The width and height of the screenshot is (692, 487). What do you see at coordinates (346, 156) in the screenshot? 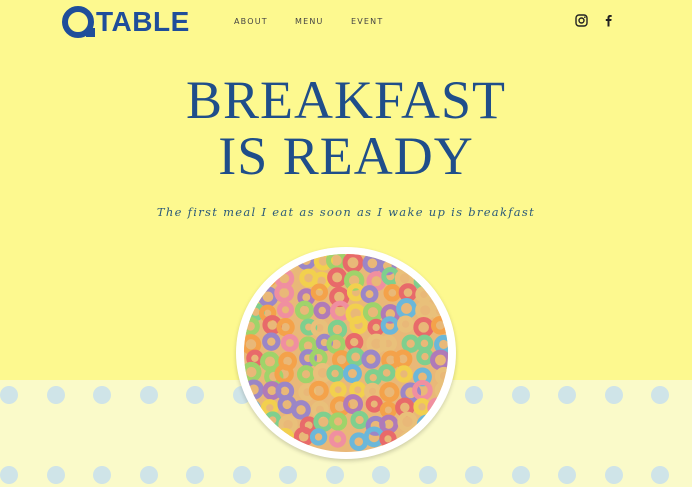
I see `hero-title-line-2: IS READY` at bounding box center [346, 156].